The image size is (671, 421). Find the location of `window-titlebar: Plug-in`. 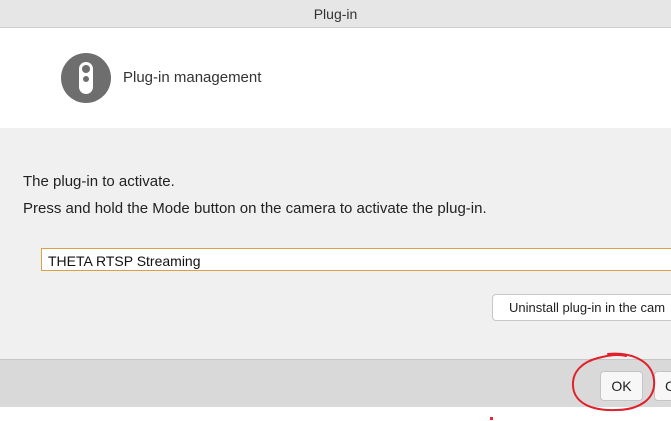

window-titlebar: Plug-in is located at coordinates (335, 14).